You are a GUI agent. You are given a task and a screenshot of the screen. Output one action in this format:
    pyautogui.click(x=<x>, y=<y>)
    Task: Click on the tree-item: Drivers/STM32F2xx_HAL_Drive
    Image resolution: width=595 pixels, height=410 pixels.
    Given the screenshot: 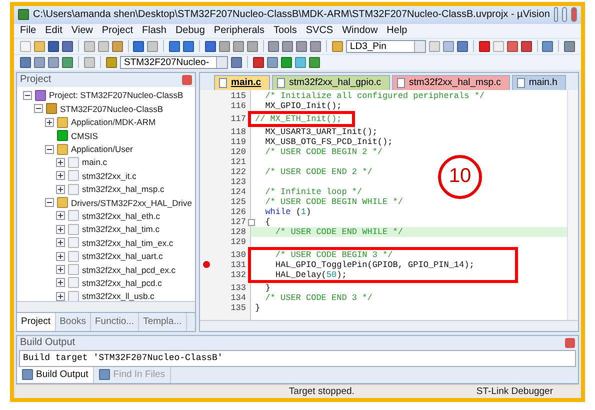 What is the action you would take?
    pyautogui.click(x=131, y=203)
    